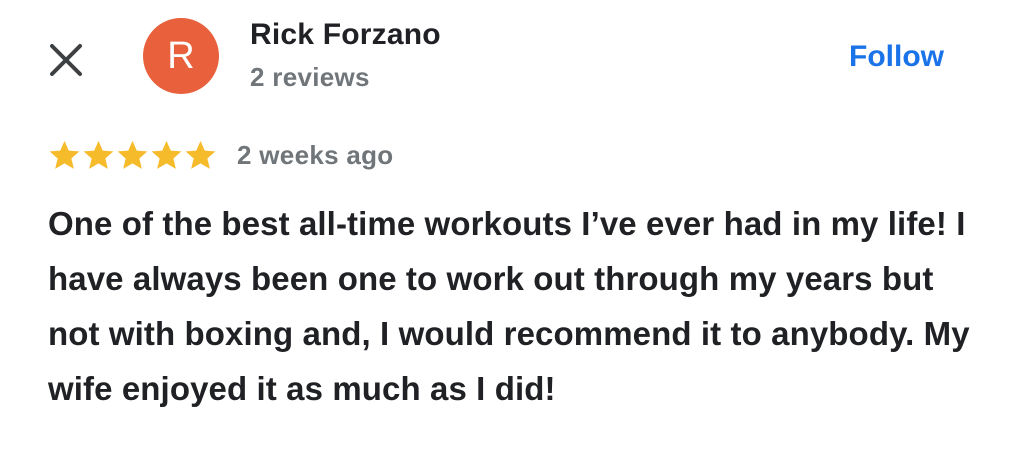 The image size is (1024, 462). What do you see at coordinates (310, 77) in the screenshot?
I see `reviewer-review-count: 2 reviews` at bounding box center [310, 77].